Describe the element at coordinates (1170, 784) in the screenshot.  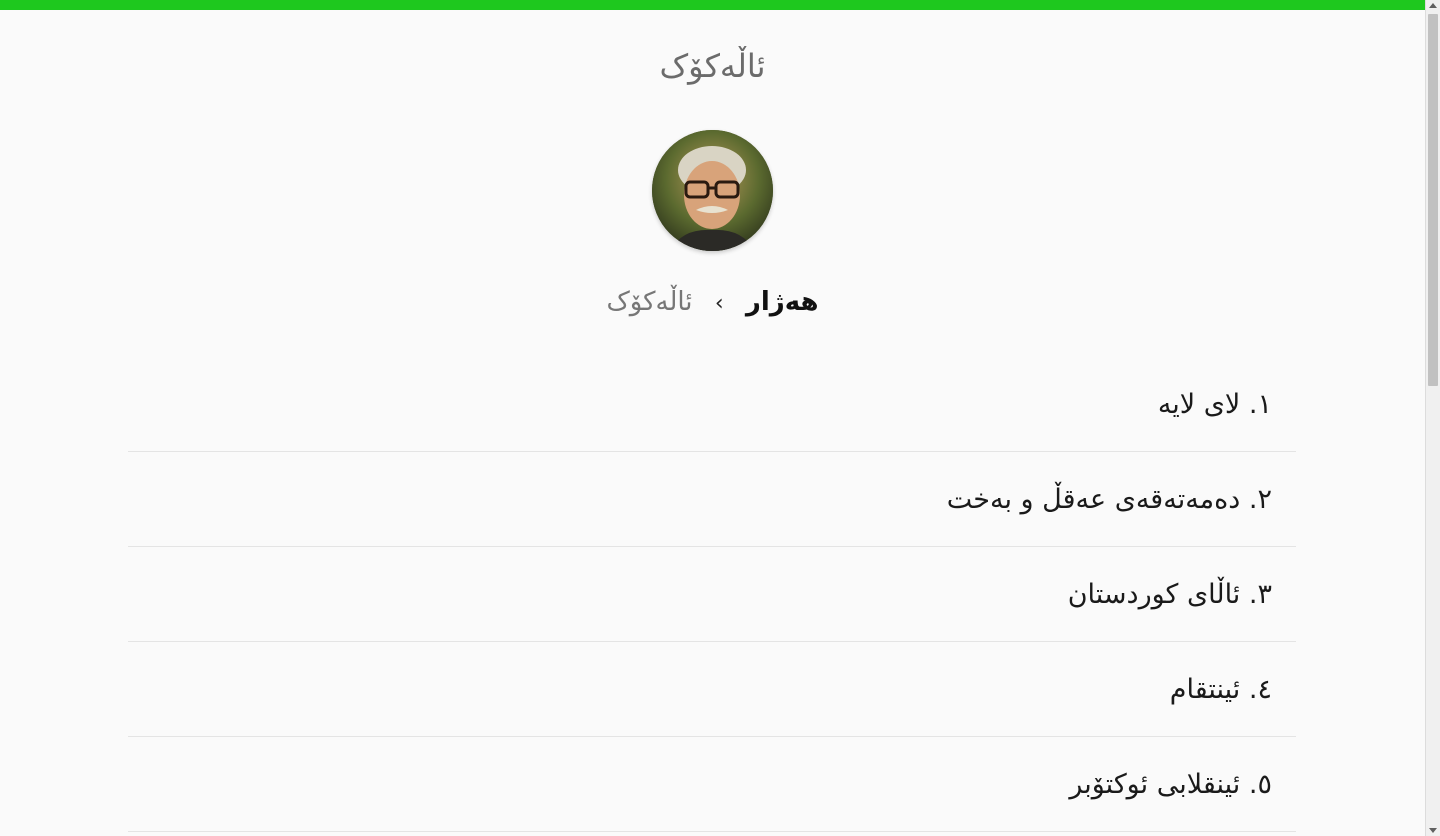
I see `list-item-label: ٥. ئینقلابی ئوکتۆبر` at that location.